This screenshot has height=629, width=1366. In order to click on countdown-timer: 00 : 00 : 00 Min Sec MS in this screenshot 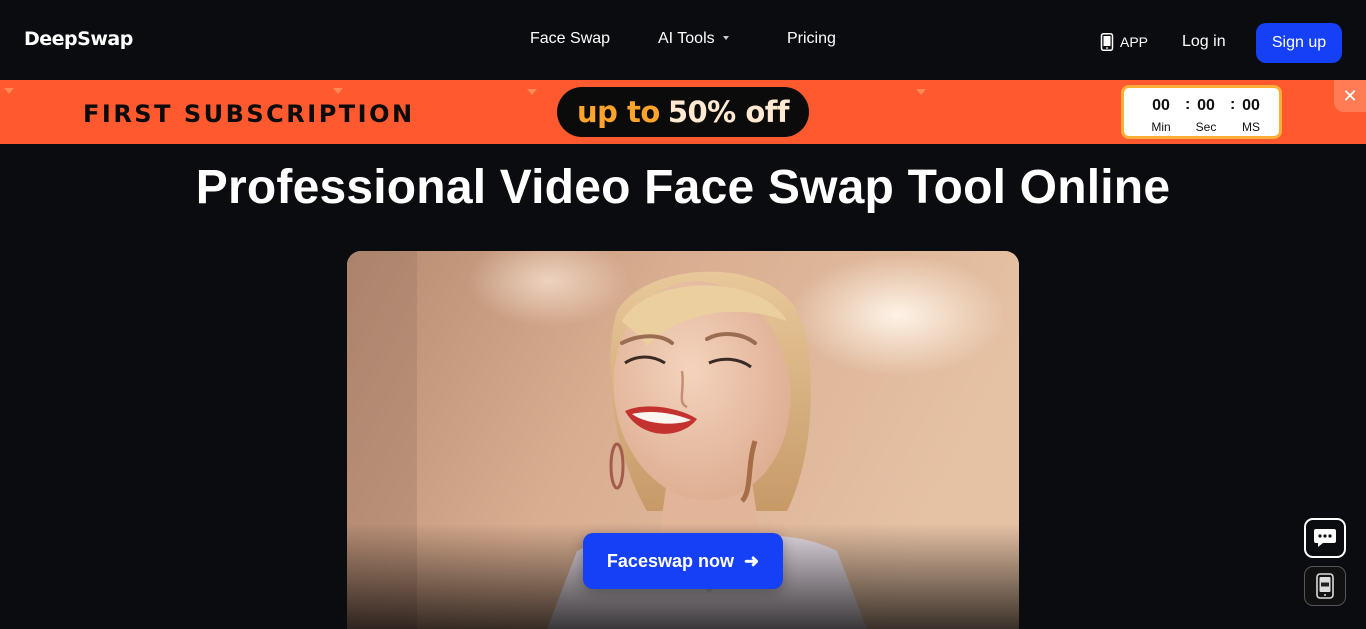, I will do `click(1201, 112)`.